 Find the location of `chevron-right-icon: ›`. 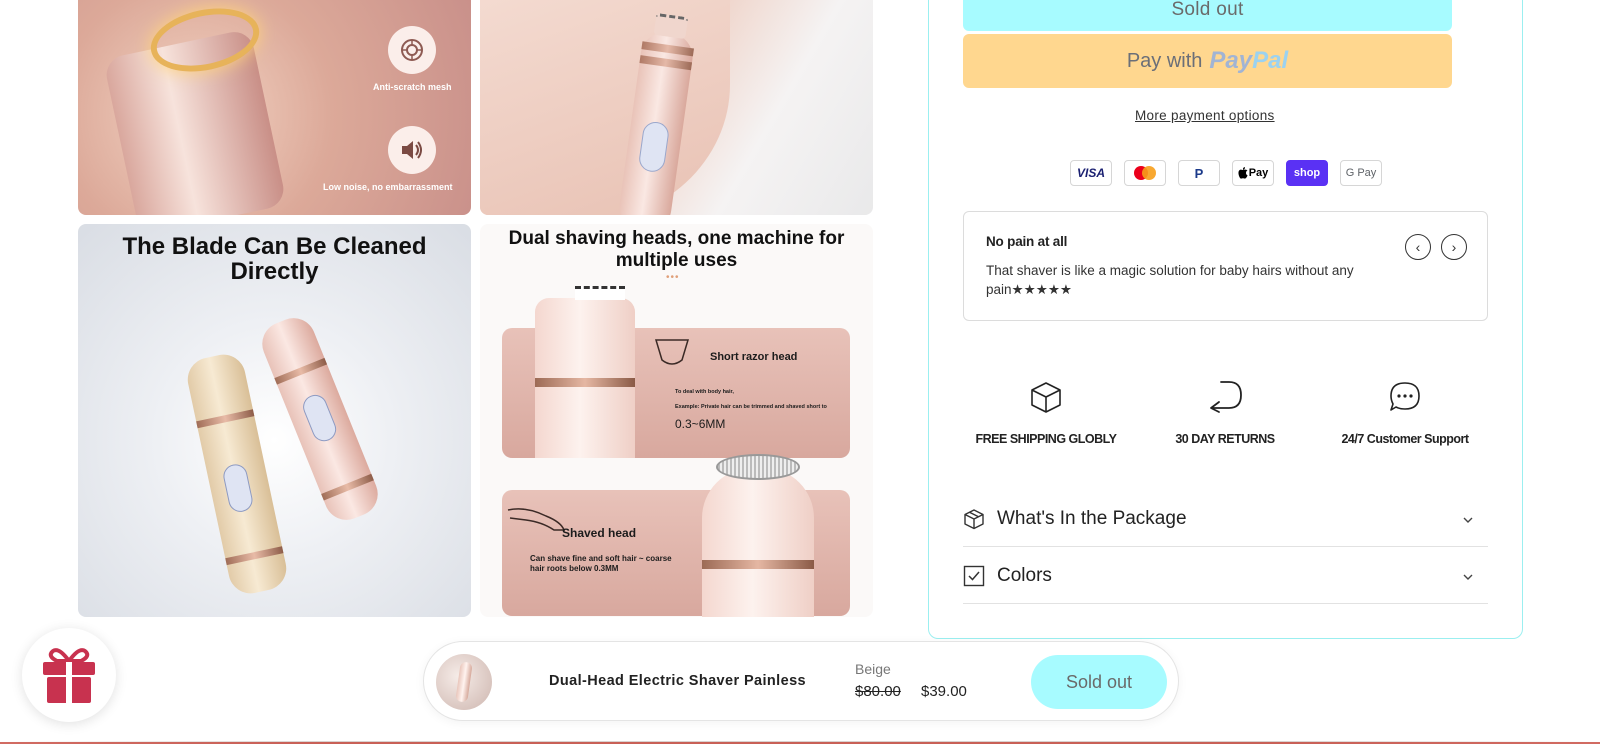

chevron-right-icon: › is located at coordinates (1454, 247).